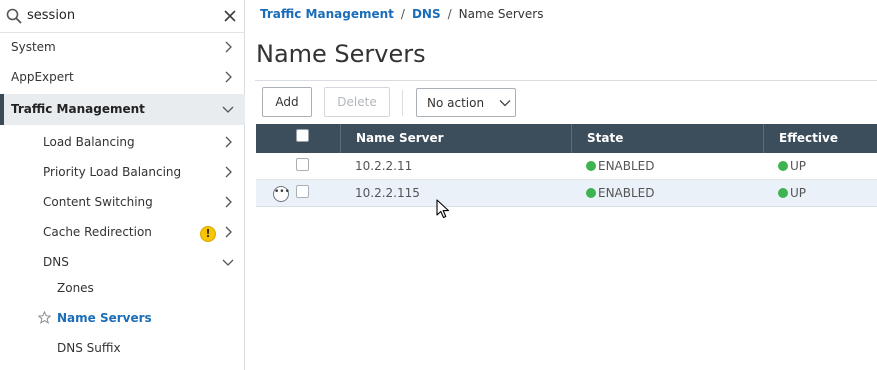 This screenshot has width=877, height=370. What do you see at coordinates (89, 142) in the screenshot?
I see `sidebar-item-label: Load Balancing` at bounding box center [89, 142].